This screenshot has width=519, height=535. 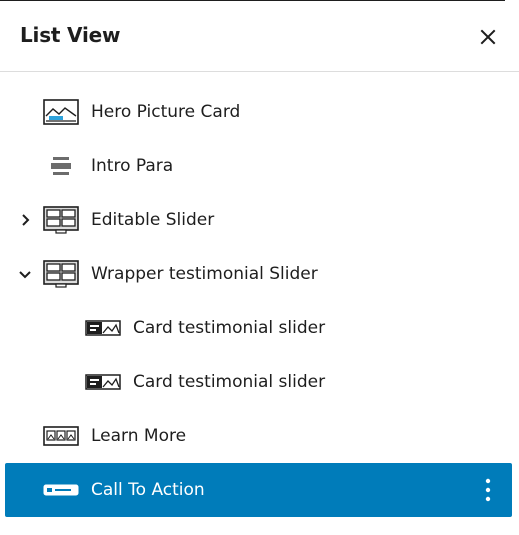 I want to click on button-icon, so click(x=61, y=490).